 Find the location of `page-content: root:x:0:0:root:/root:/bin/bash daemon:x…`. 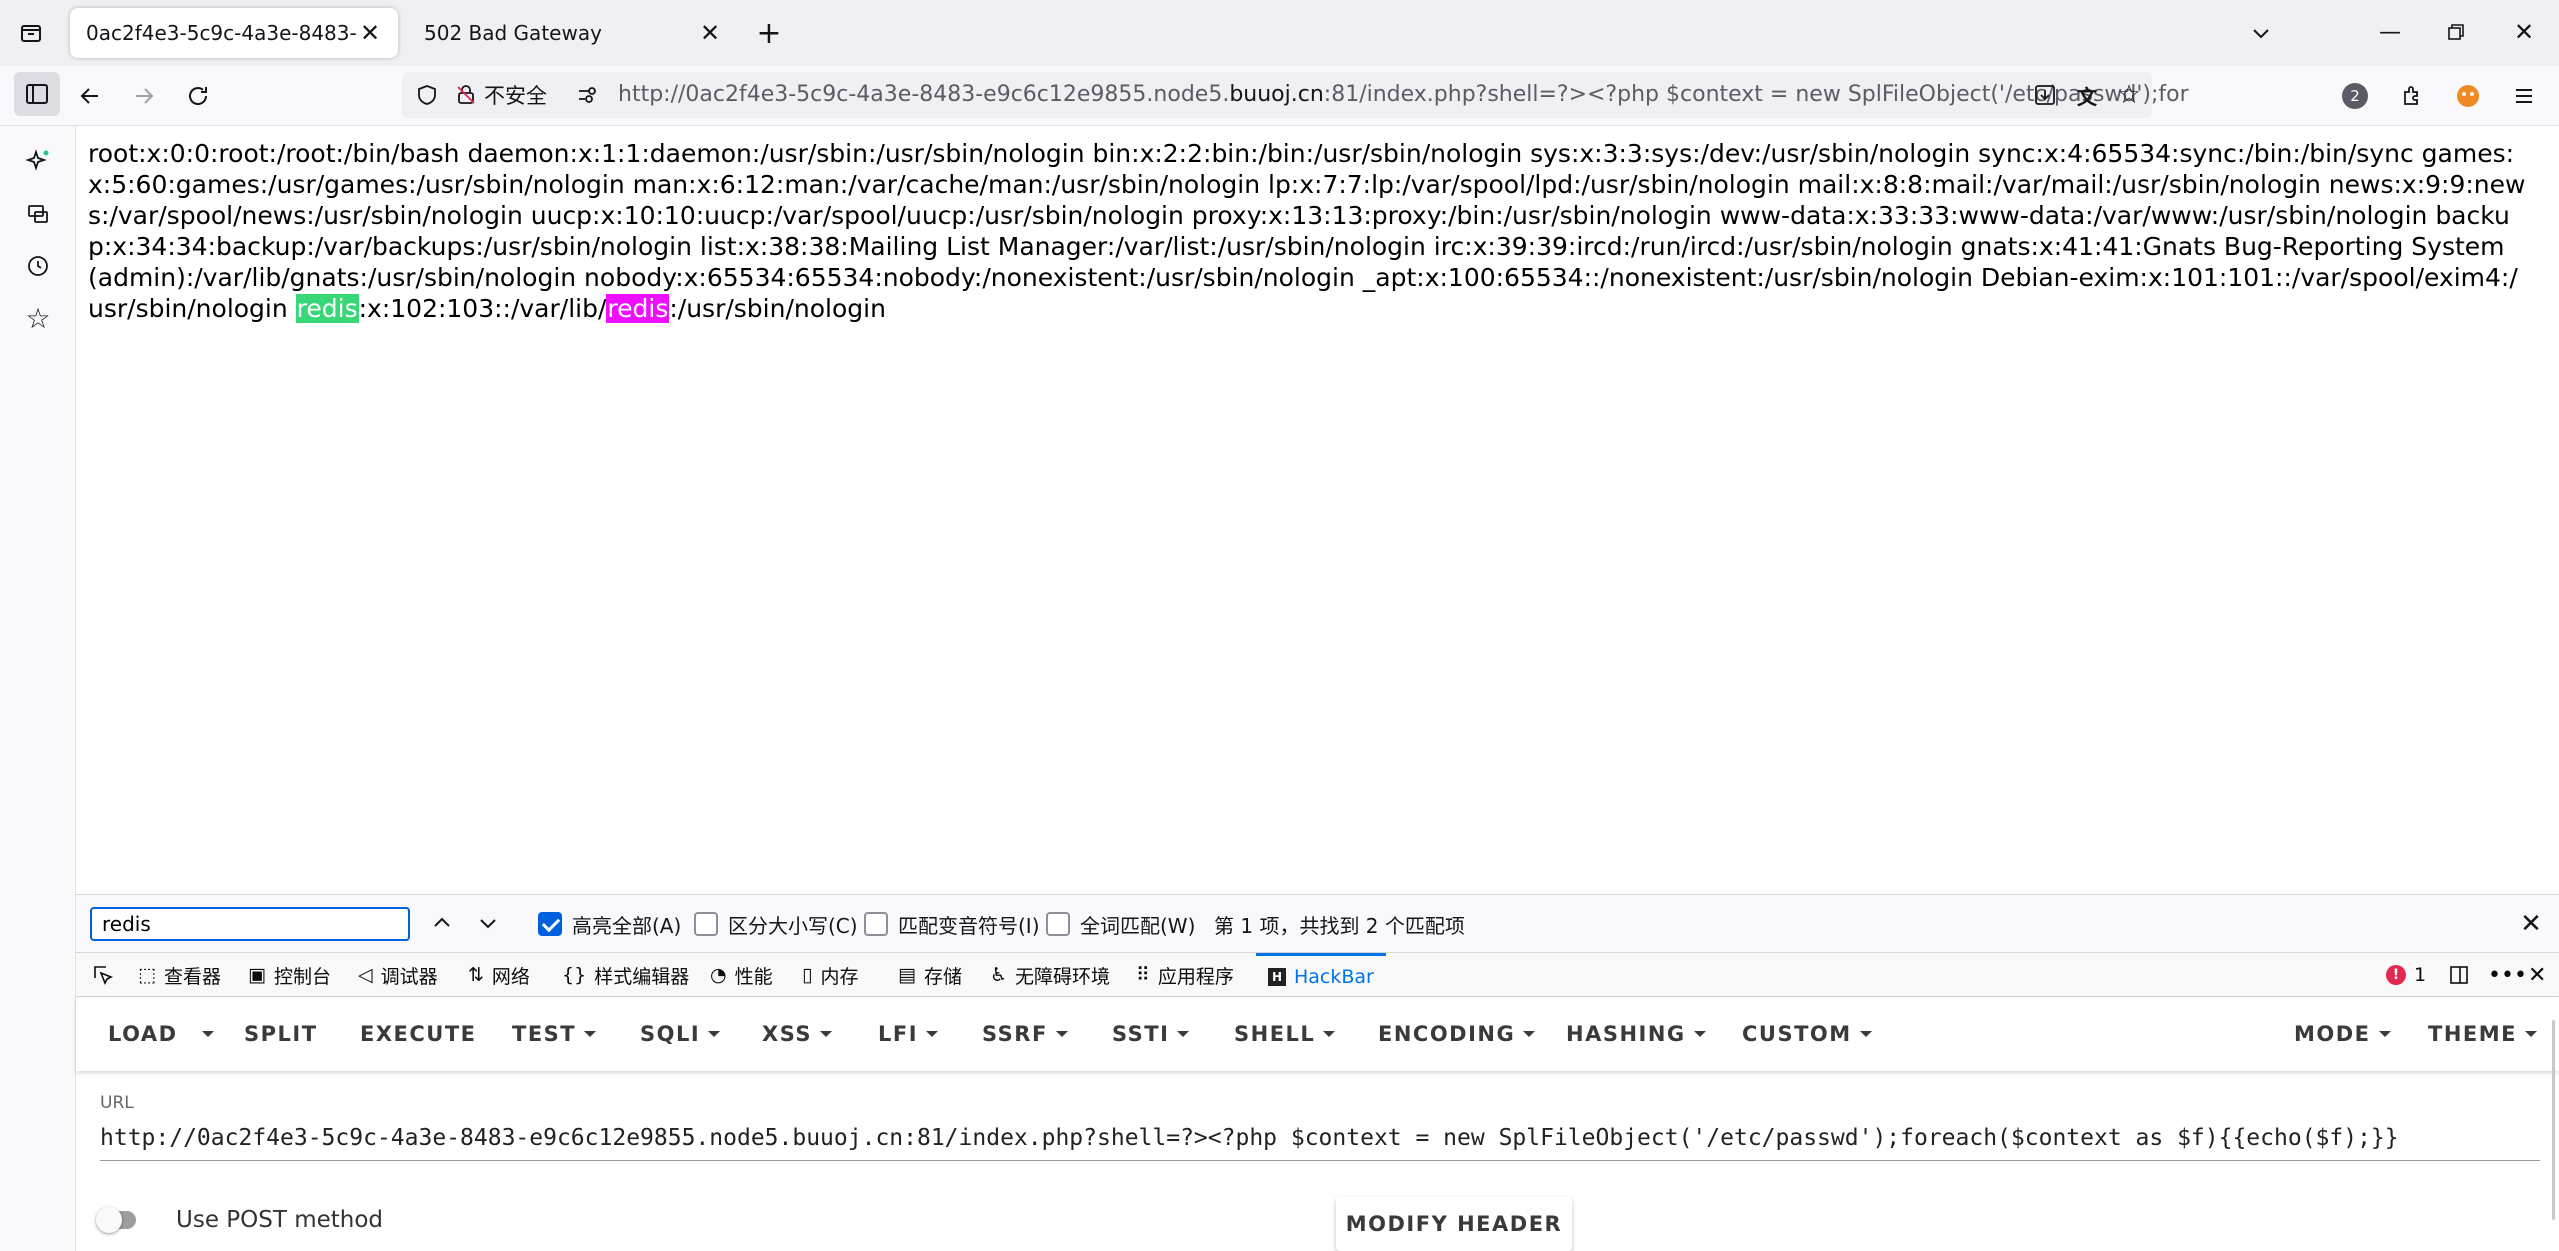

page-content: root:x:0:0:root:/root:/bin/bash daemon:x… is located at coordinates (1308, 231).